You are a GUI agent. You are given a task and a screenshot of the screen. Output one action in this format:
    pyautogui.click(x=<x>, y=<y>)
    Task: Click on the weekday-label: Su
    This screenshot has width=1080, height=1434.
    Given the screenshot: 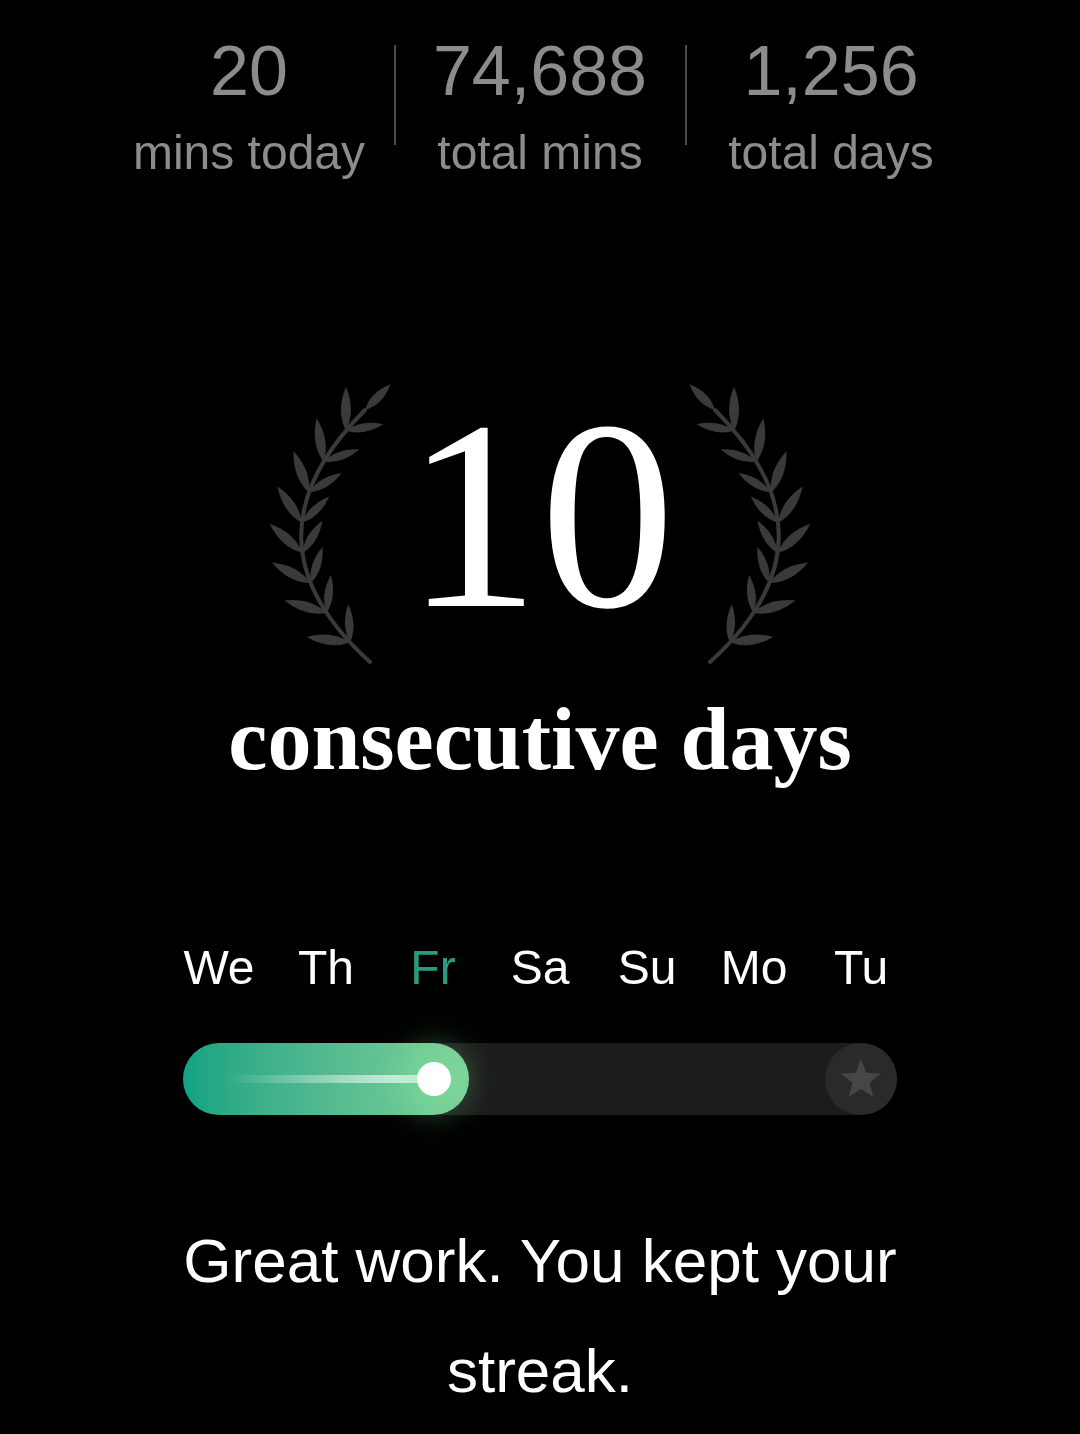 What is the action you would take?
    pyautogui.click(x=647, y=968)
    